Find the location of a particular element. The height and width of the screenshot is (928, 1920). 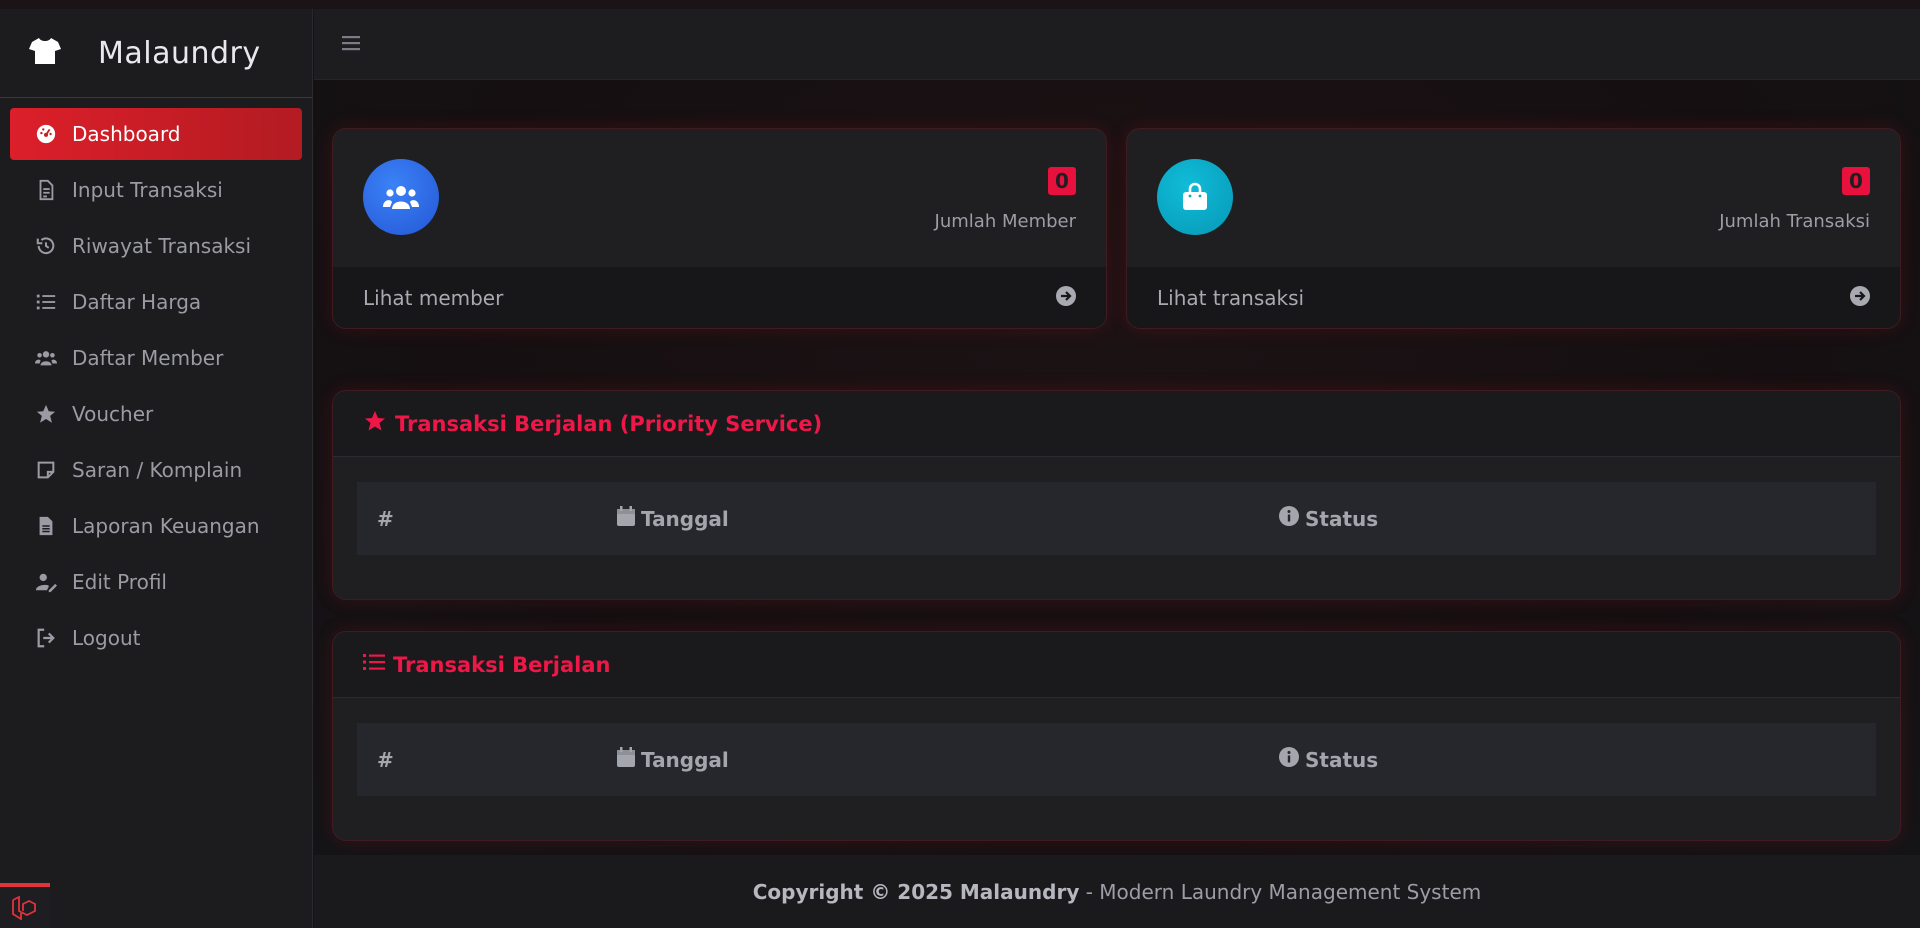

sidebar-item-input-transaksi: Input Transaksi is located at coordinates (156, 190).